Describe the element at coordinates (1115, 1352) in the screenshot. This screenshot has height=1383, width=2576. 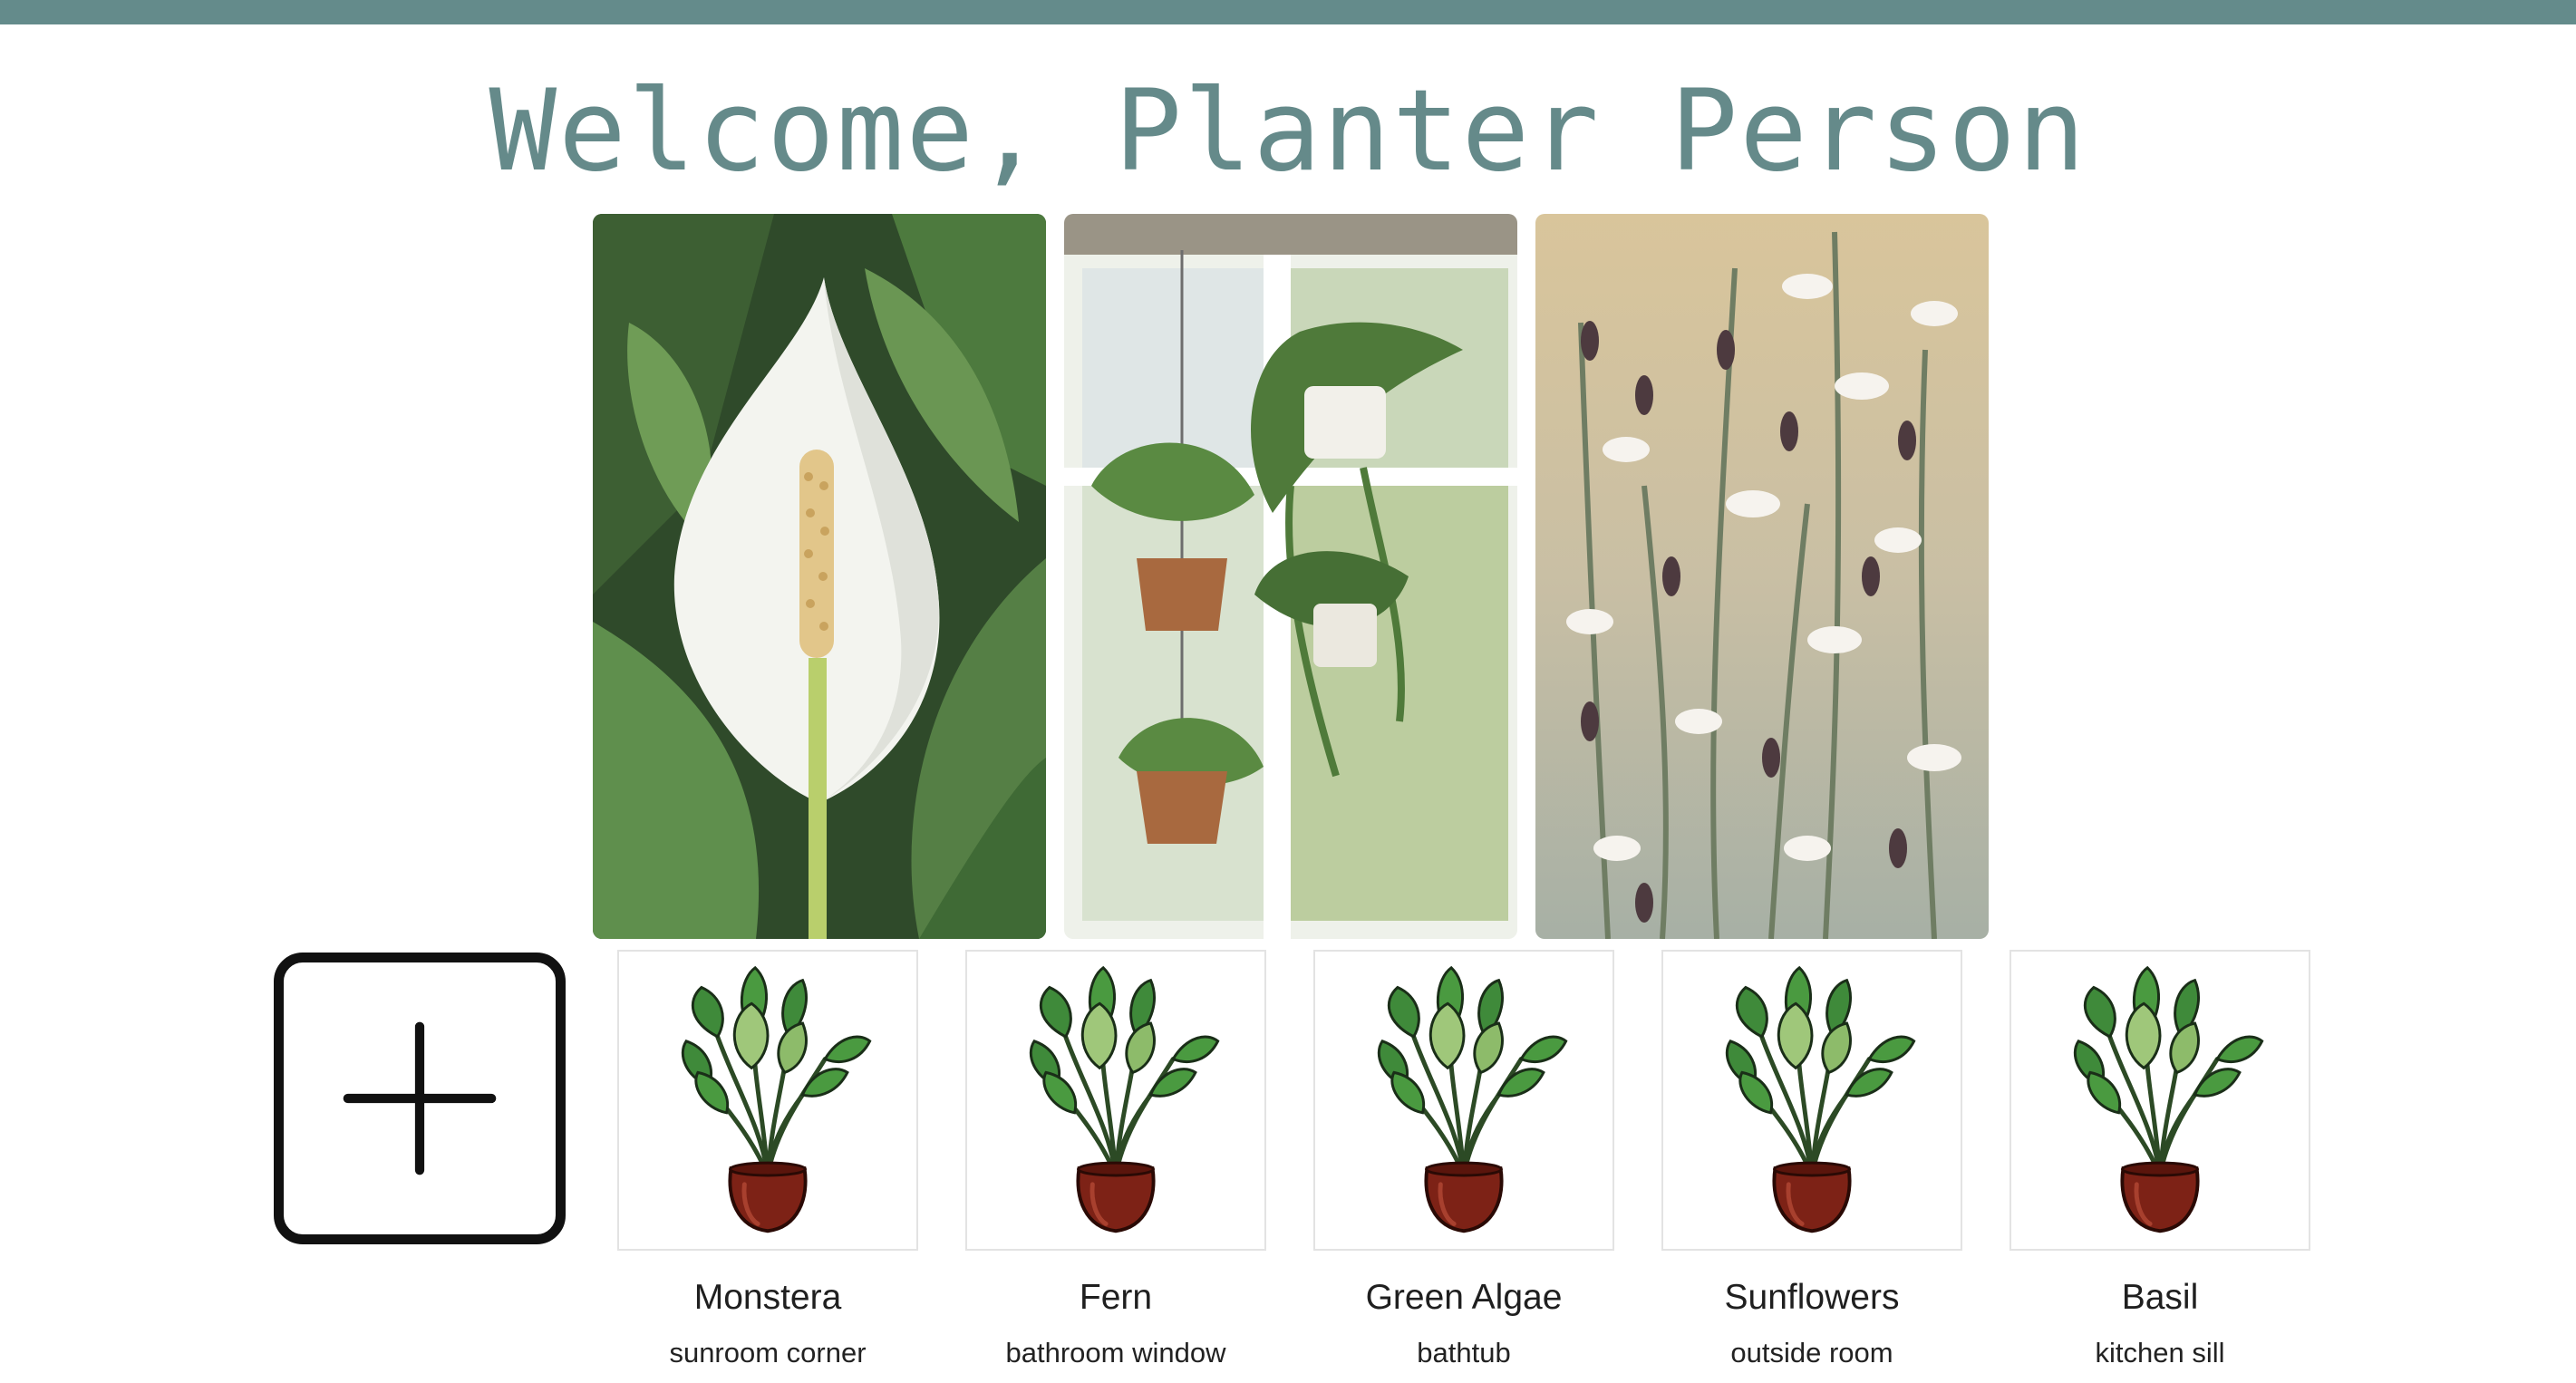
I see `plant-location: bathroom window` at that location.